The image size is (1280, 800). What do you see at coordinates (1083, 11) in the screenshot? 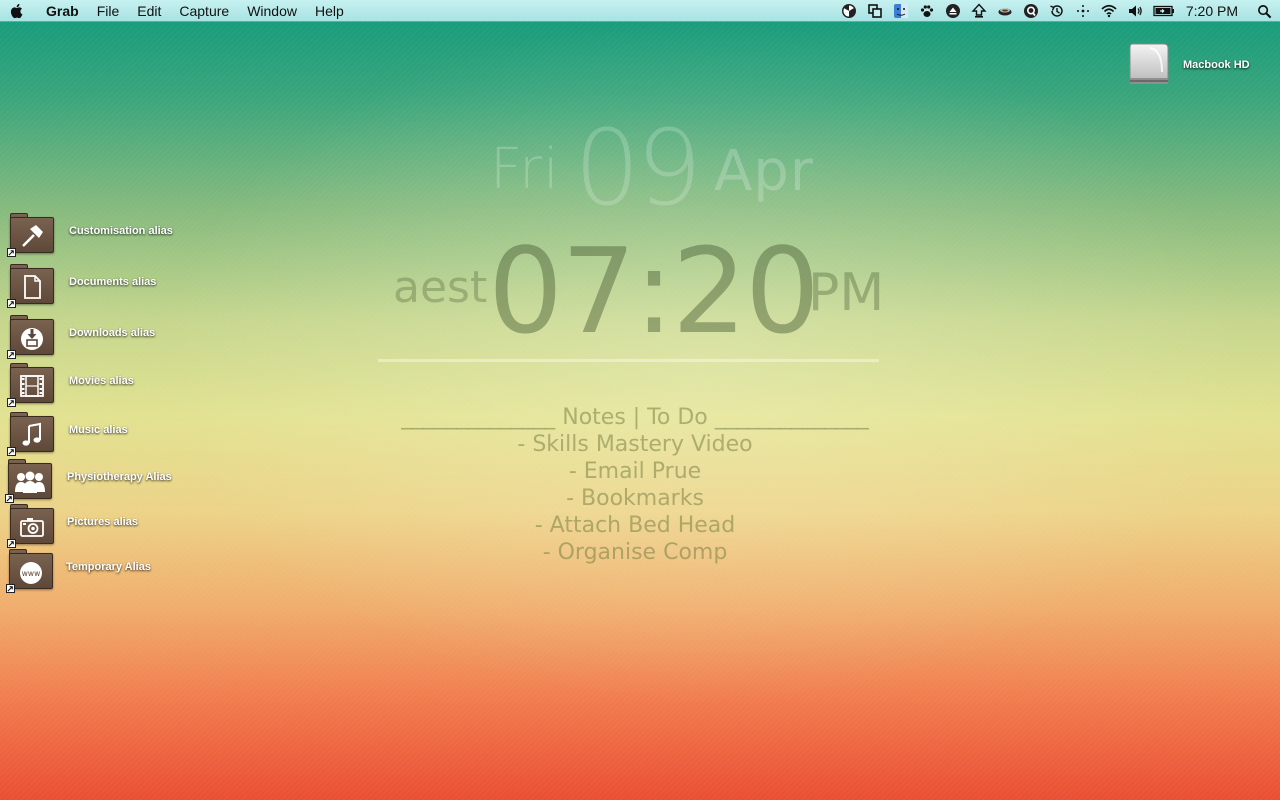
I see `network-dots-icon` at bounding box center [1083, 11].